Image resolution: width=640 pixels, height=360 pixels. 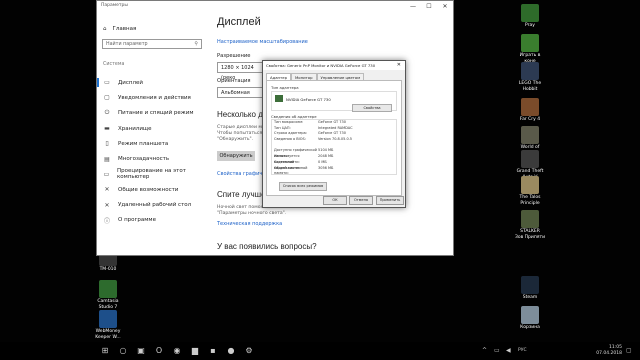 I want to click on ok-button: ОК, so click(x=335, y=200).